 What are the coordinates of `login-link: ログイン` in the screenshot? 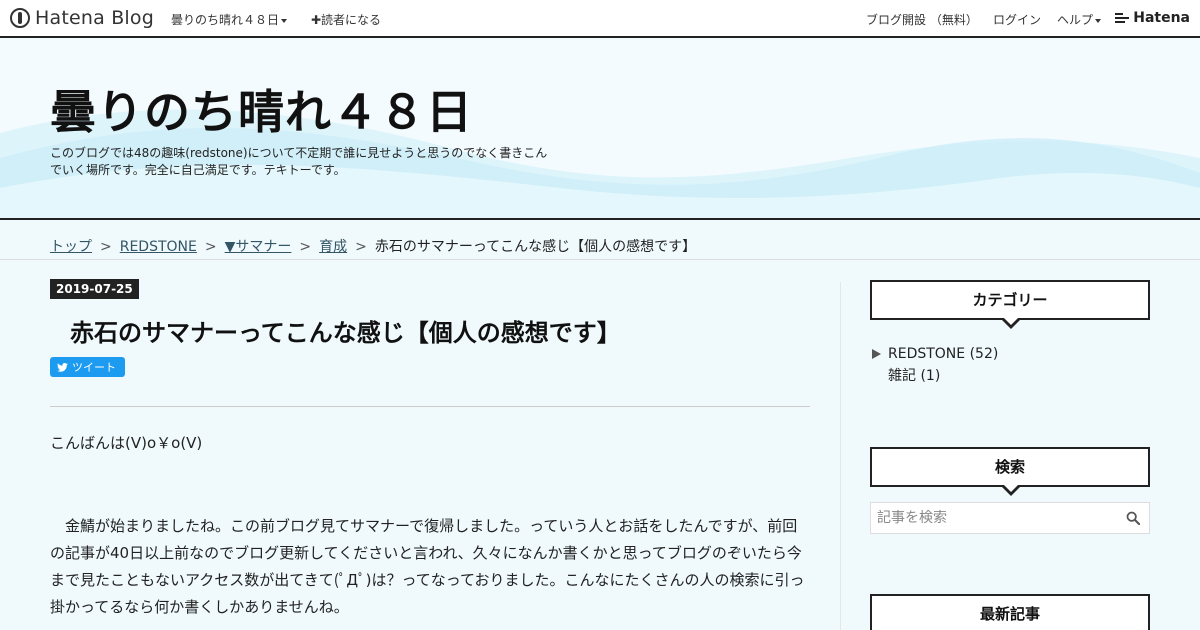 It's located at (1017, 19).